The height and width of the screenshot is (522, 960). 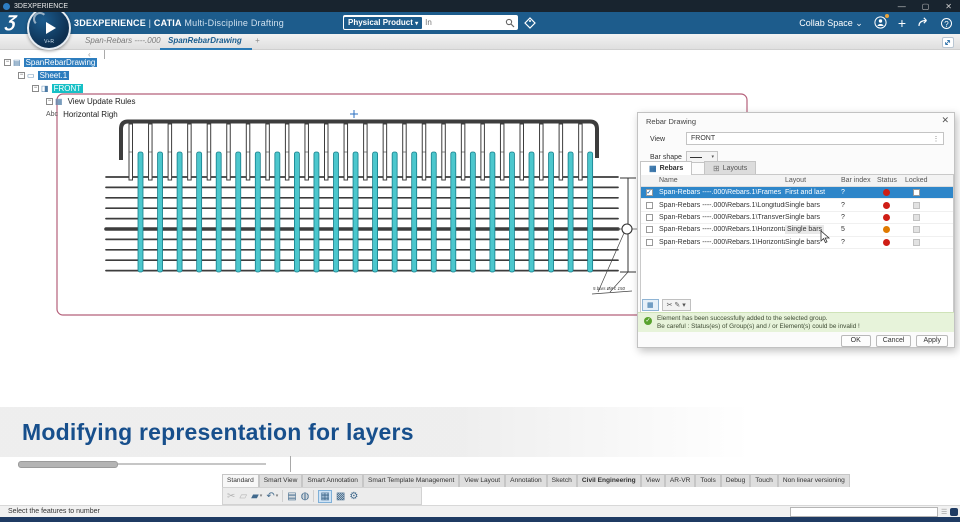 What do you see at coordinates (680, 480) in the screenshot?
I see `ribbon-tab-ar-vr: AR-VR` at bounding box center [680, 480].